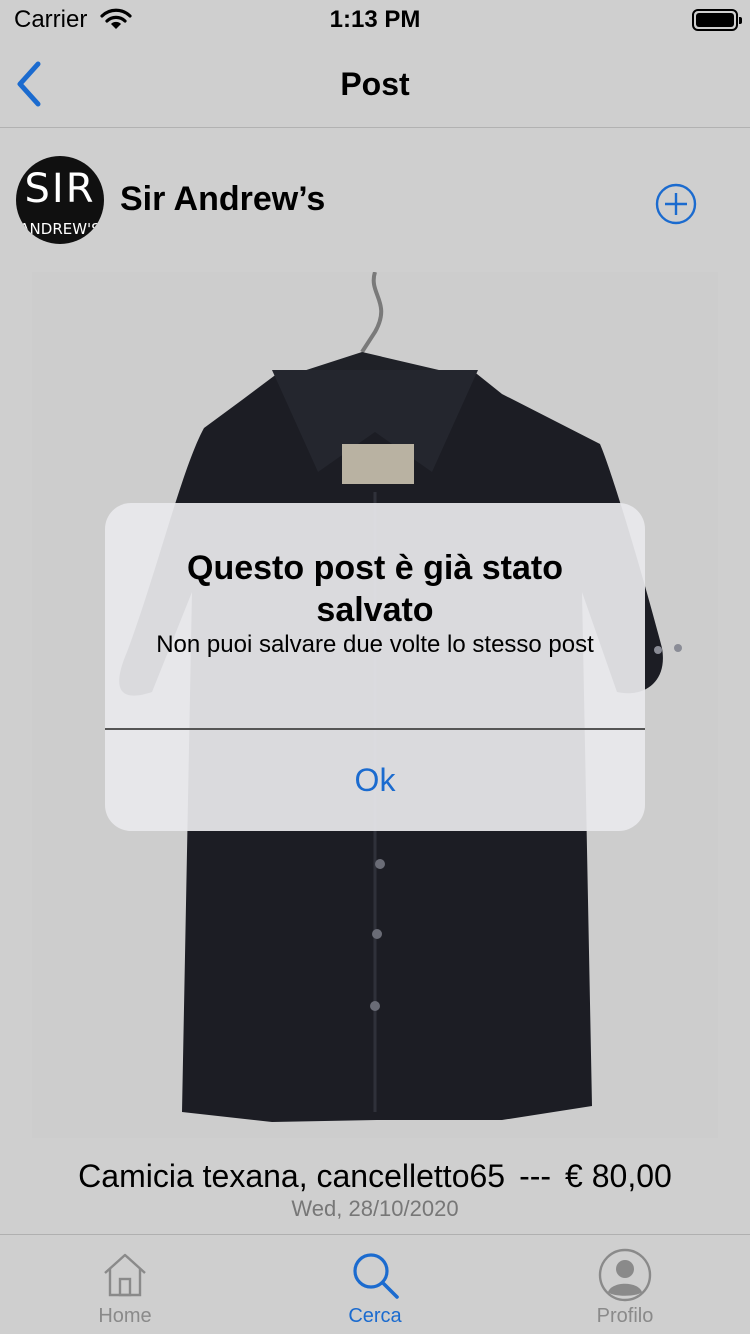 The height and width of the screenshot is (1334, 750). I want to click on post-header: SIR ANDREW'S Sir Andrew’s, so click(375, 198).